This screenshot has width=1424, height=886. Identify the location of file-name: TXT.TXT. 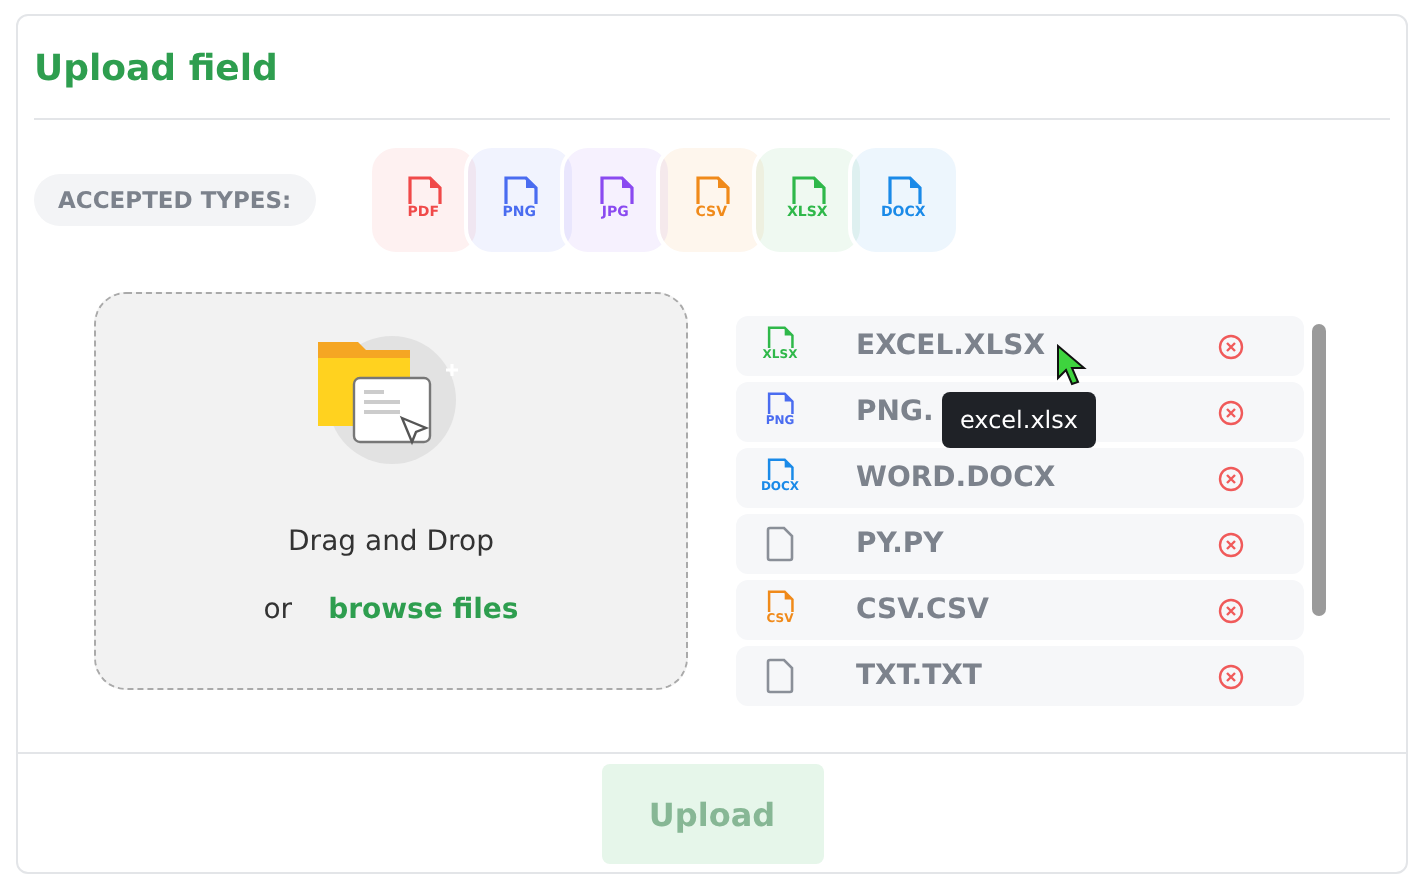
(919, 676).